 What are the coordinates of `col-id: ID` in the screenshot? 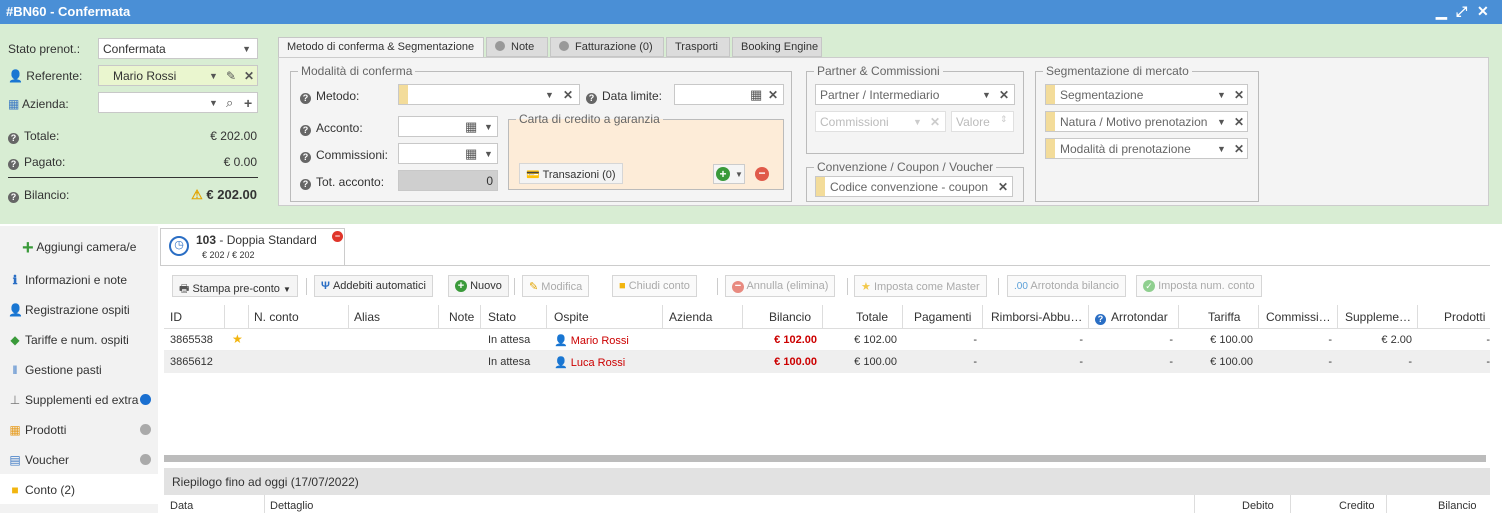 It's located at (176, 317).